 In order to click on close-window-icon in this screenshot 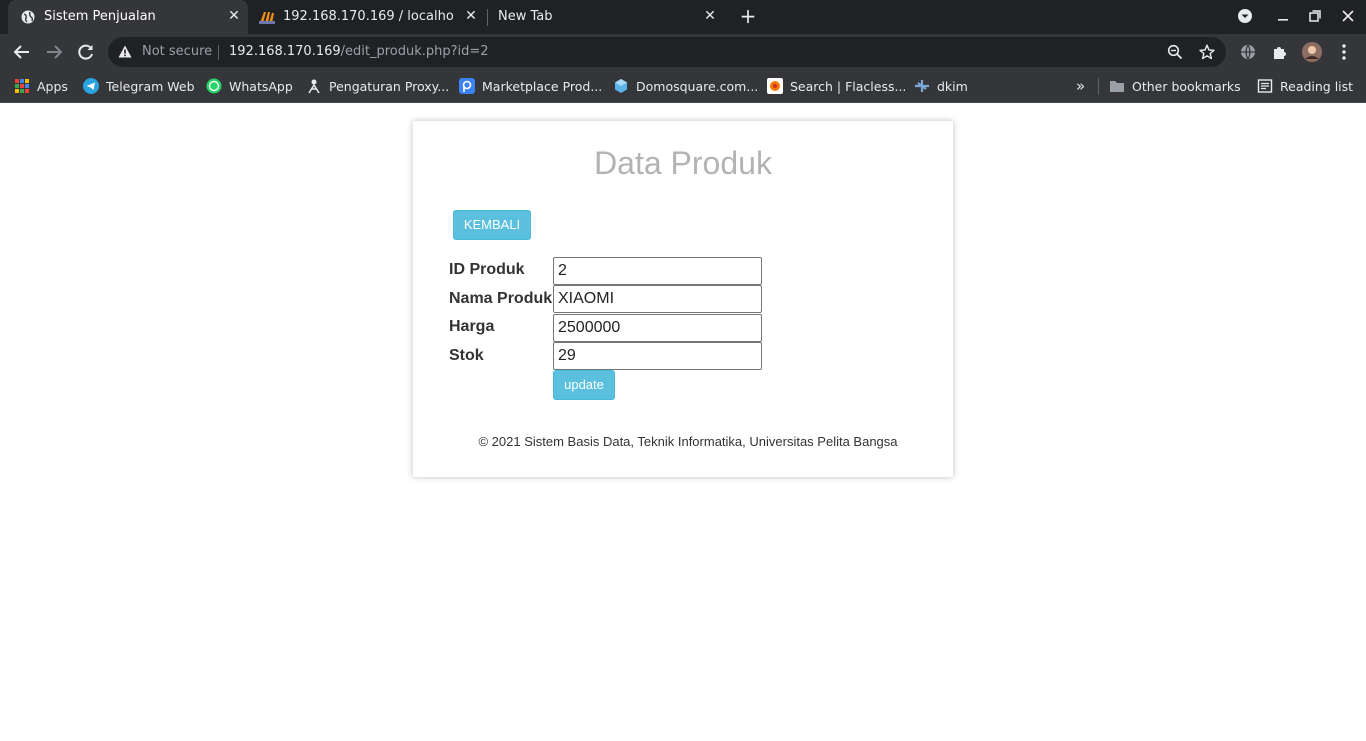, I will do `click(1348, 16)`.